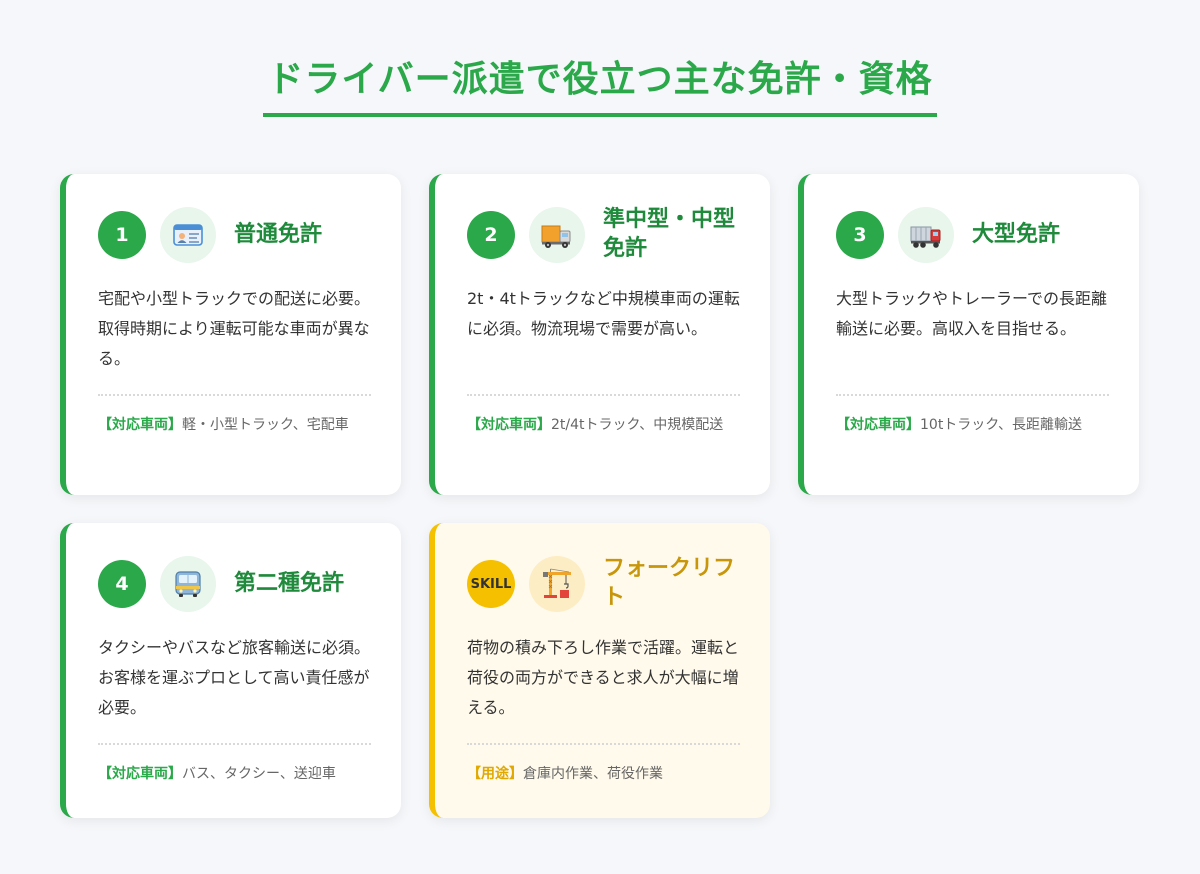 Image resolution: width=1200 pixels, height=874 pixels. Describe the element at coordinates (1001, 425) in the screenshot. I see `meta-value: 10tトラック、長距離輸送` at that location.